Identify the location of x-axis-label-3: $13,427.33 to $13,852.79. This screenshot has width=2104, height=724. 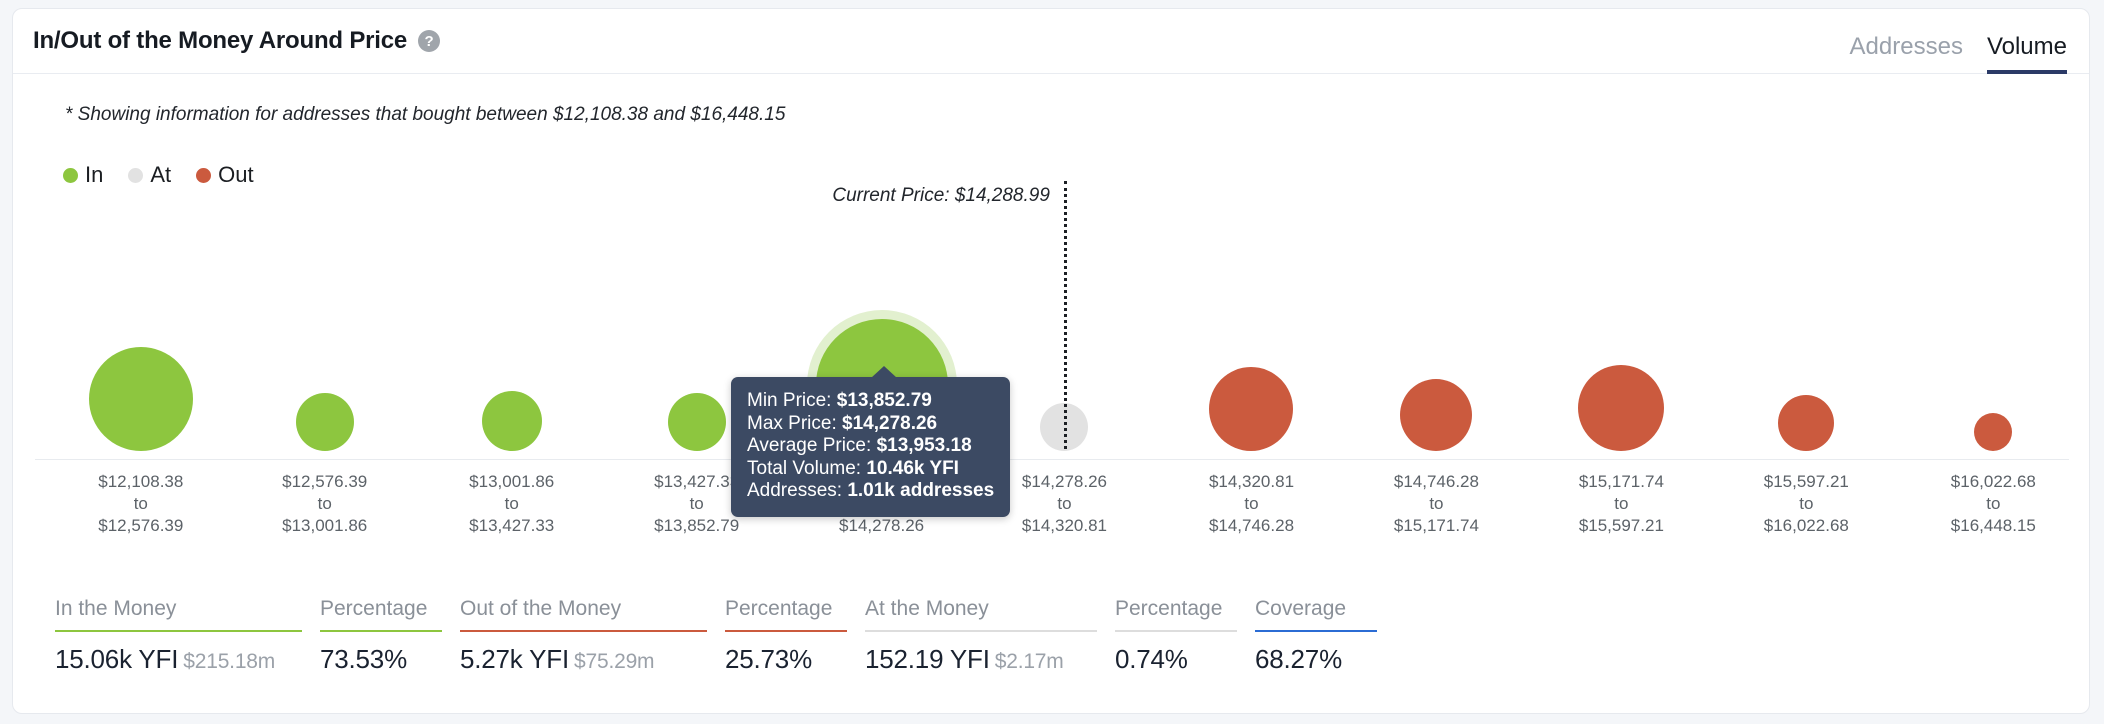
(696, 504).